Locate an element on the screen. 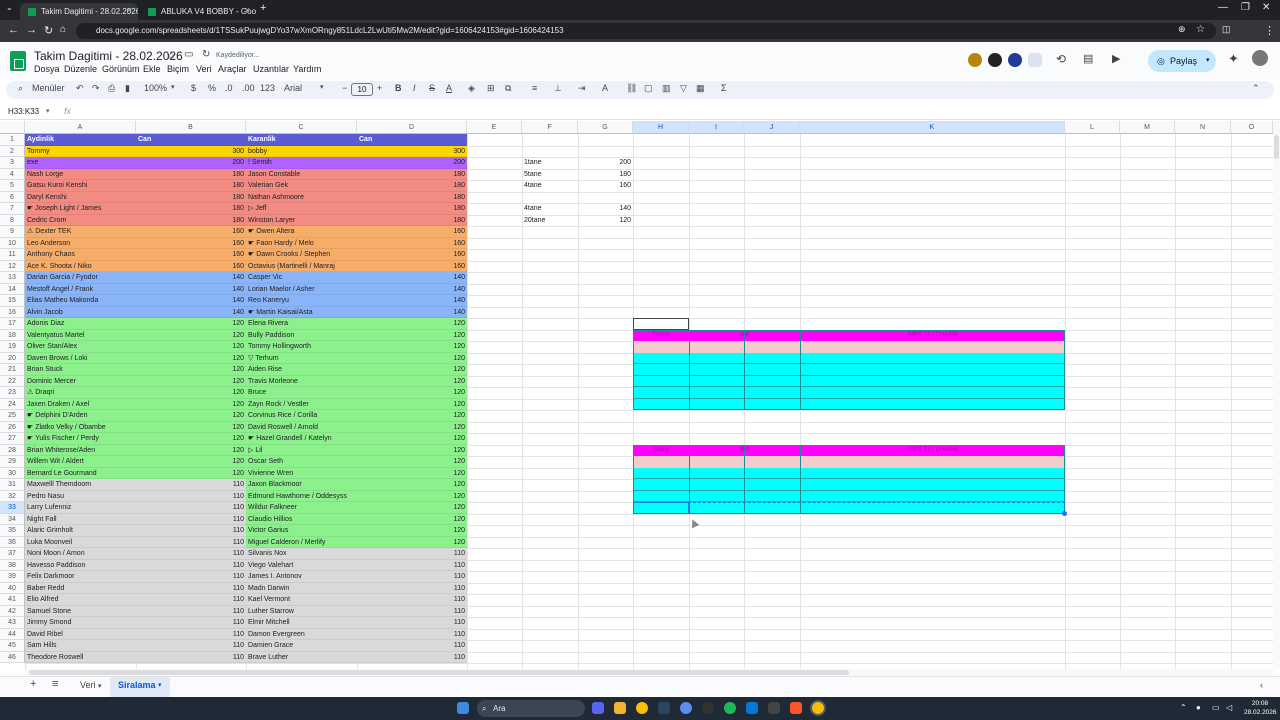 The image size is (1280, 720). vertical-scrollbar is located at coordinates (1276, 395).